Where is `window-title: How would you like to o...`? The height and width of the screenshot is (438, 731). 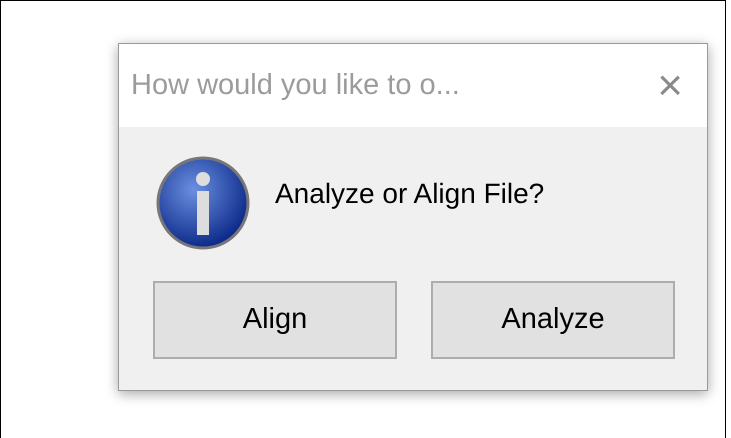
window-title: How would you like to o... is located at coordinates (295, 85).